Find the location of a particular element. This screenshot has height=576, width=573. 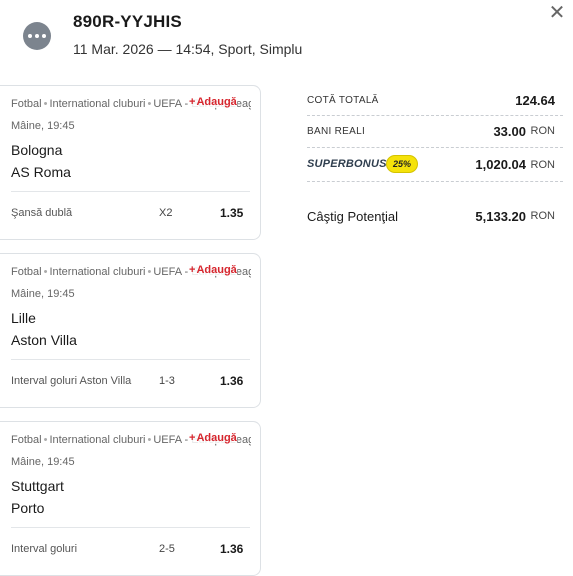

ticket-subtitle: 11 Mar. 2026 — 14:54, Sport, Simplu is located at coordinates (188, 49).